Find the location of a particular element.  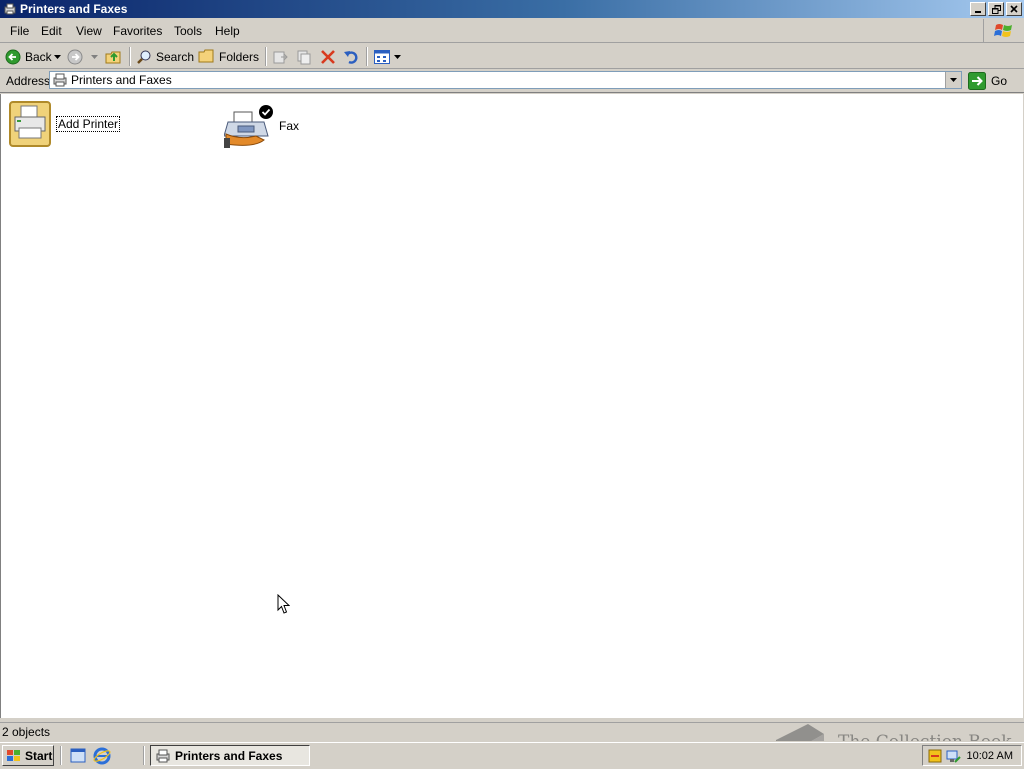

delete-button is located at coordinates (328, 56).